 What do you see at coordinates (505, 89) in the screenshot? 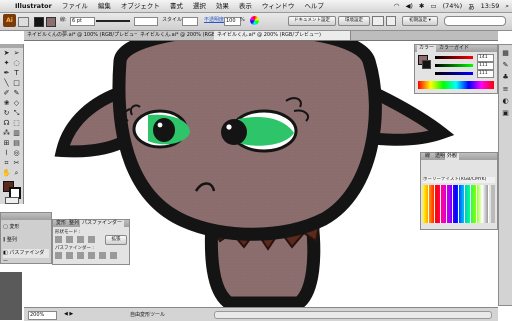
I see `layers-icon: ≡` at bounding box center [505, 89].